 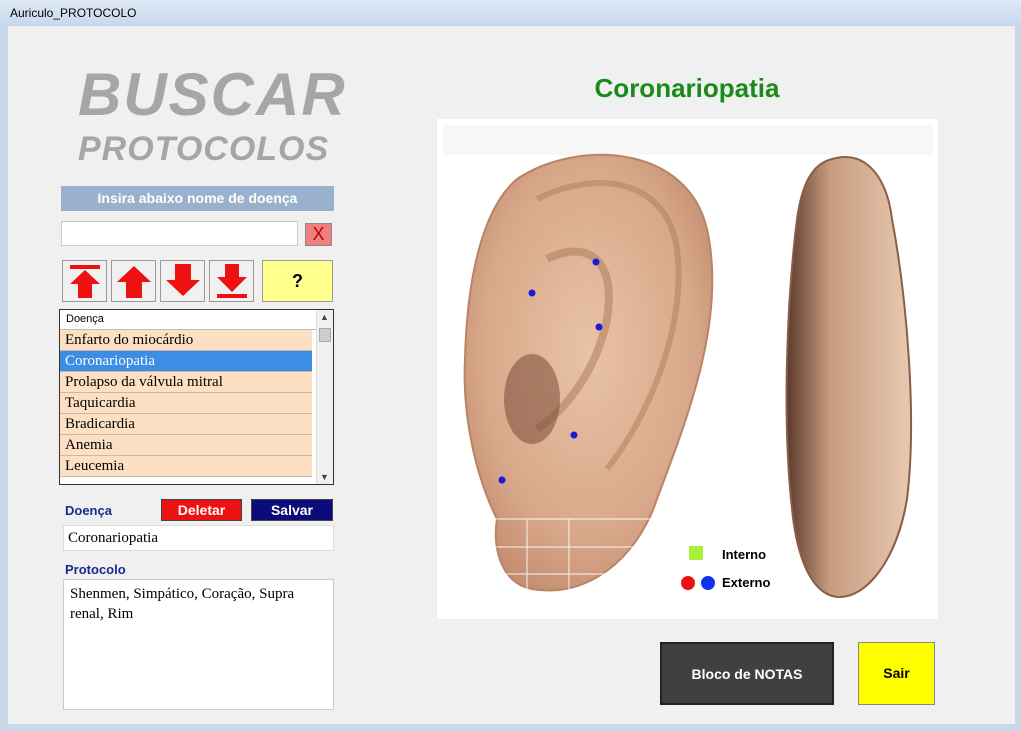 I want to click on scroll-down-icon: ▼, so click(x=324, y=477).